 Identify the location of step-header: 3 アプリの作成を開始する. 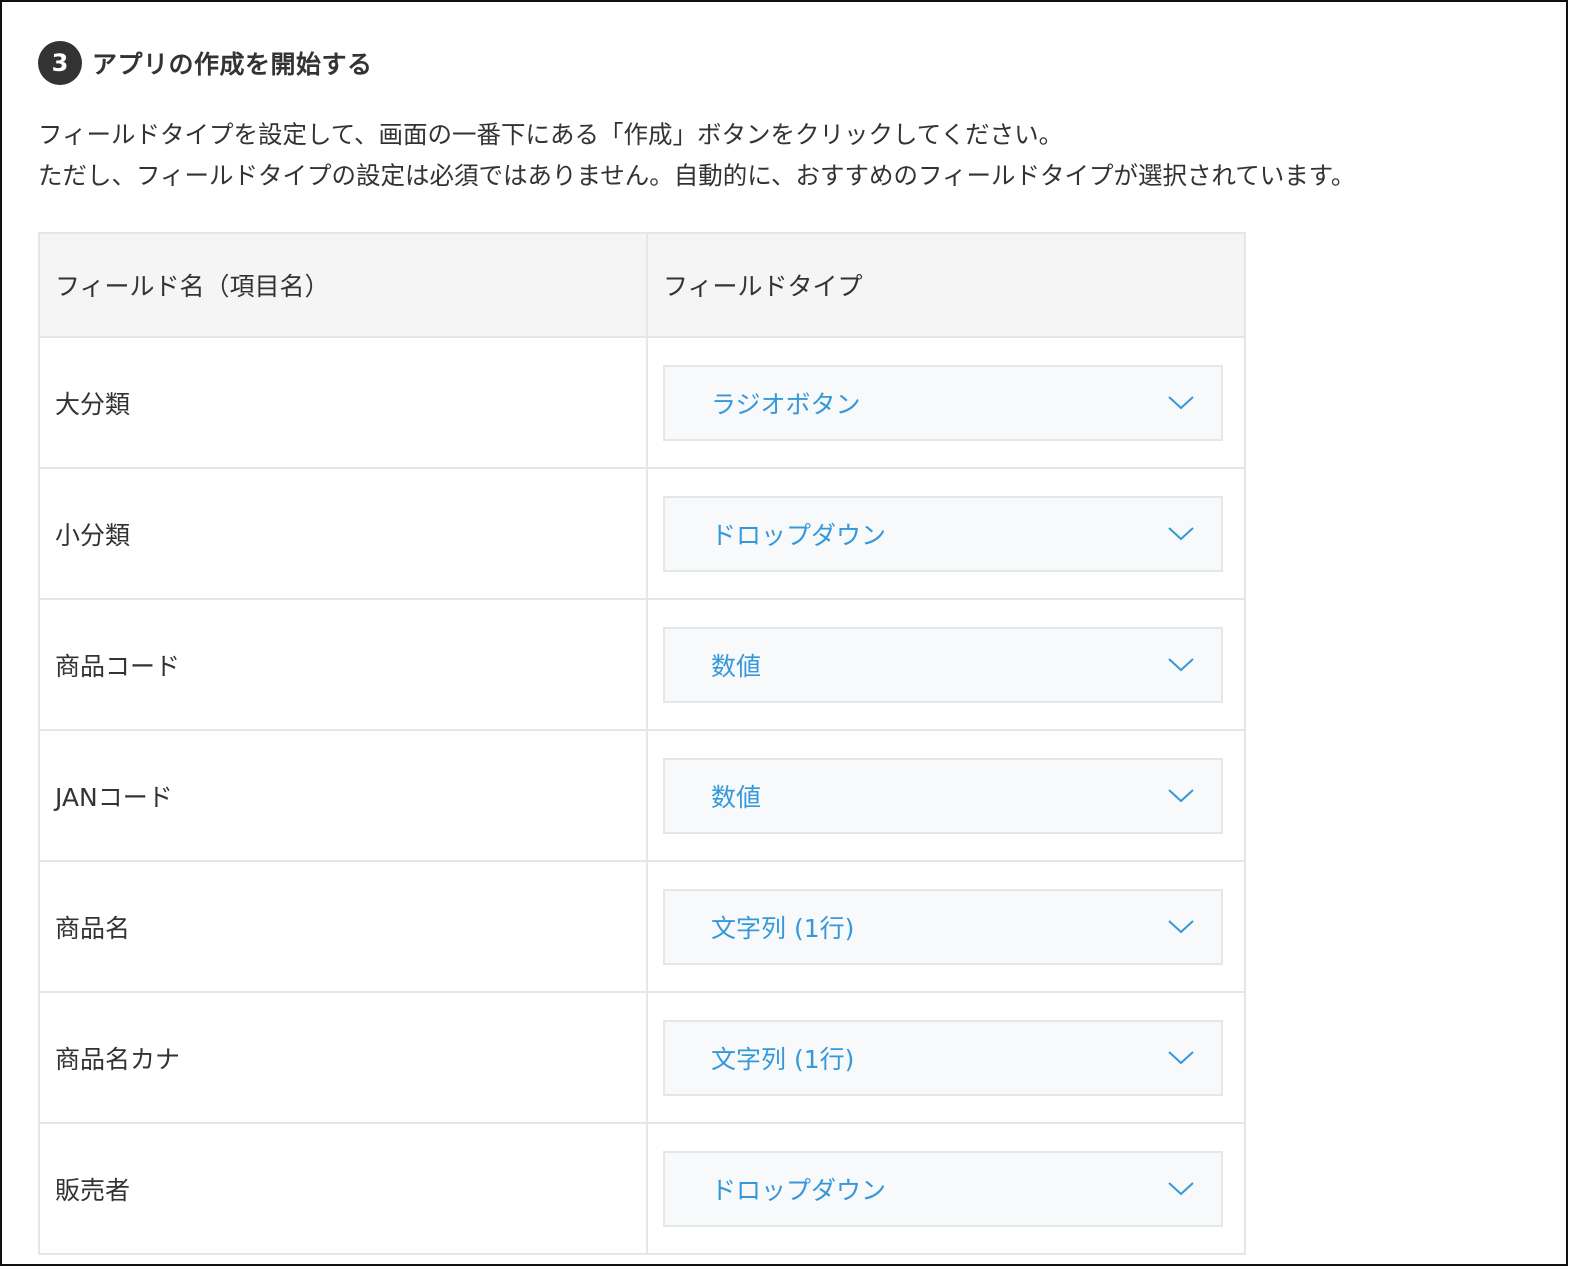
(205, 63).